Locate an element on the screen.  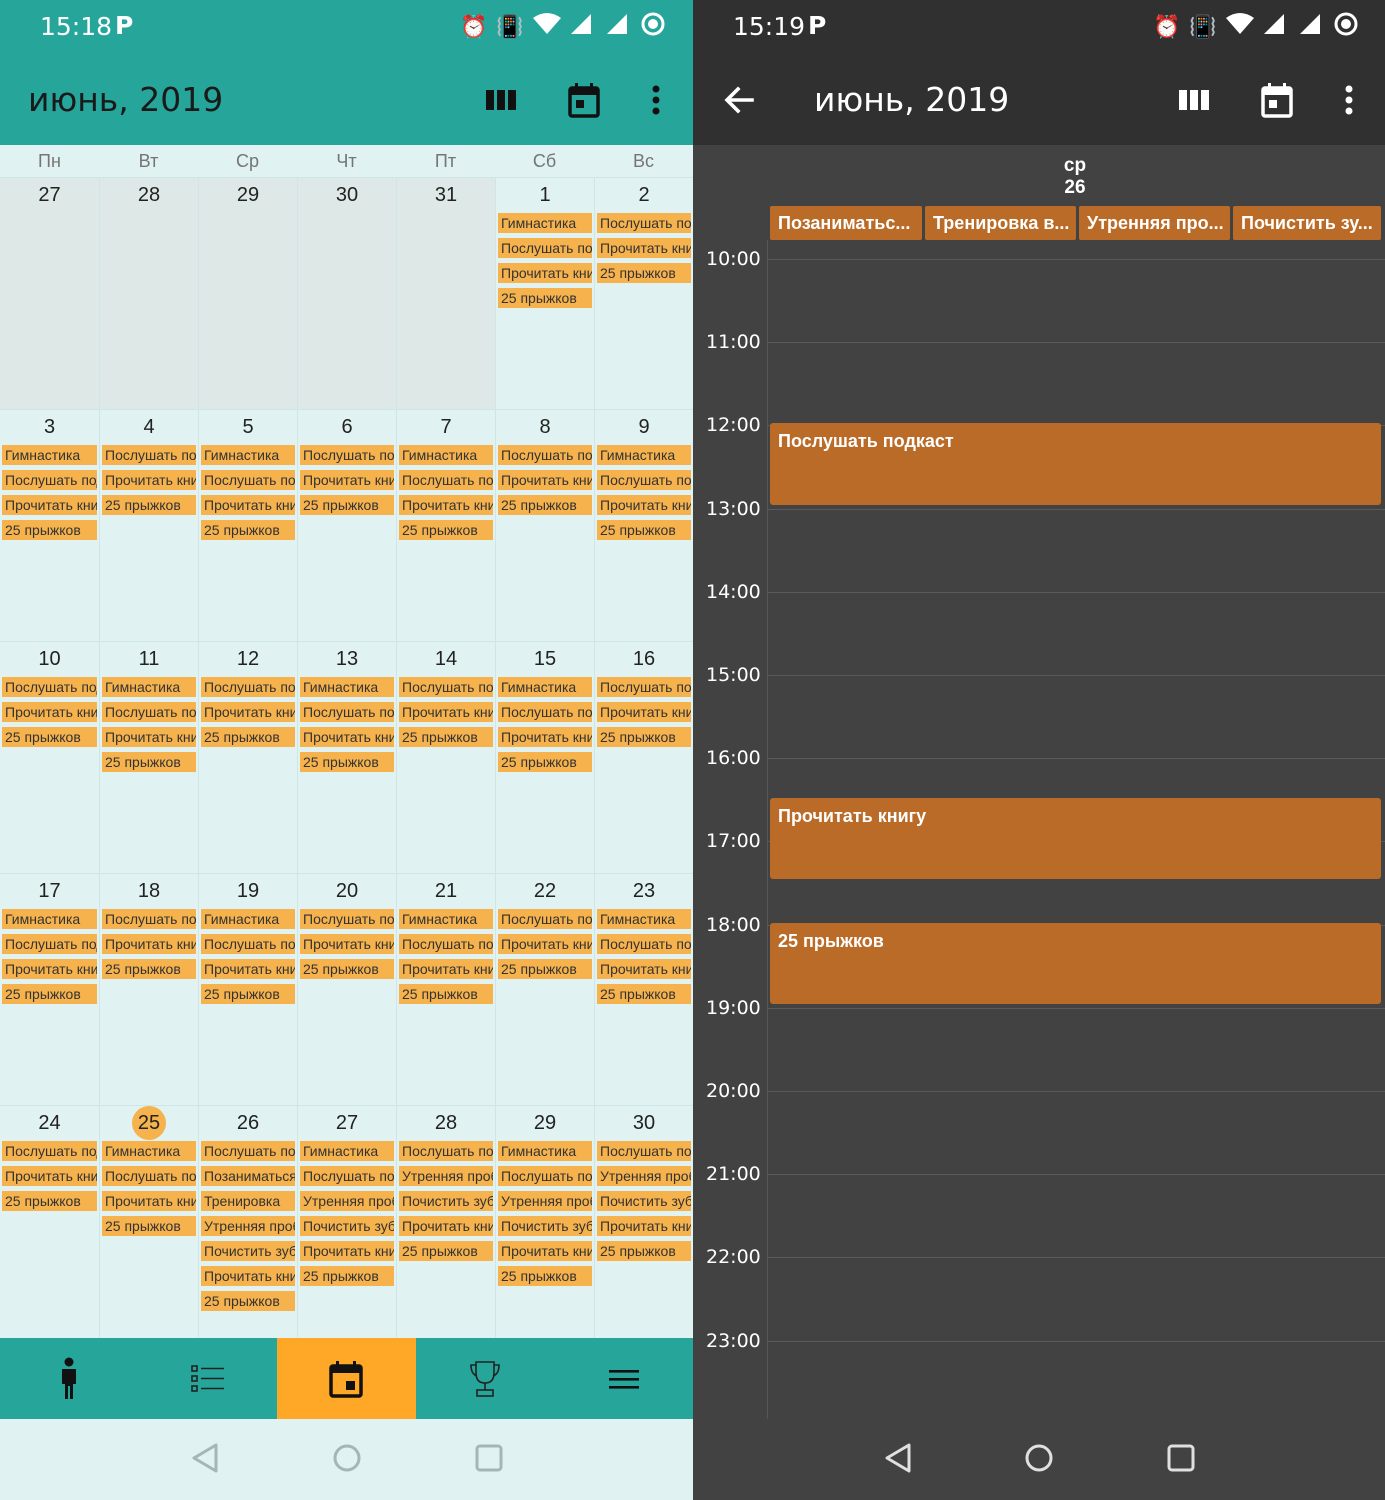
timed-event: Послушать подкаст is located at coordinates (1075, 464).